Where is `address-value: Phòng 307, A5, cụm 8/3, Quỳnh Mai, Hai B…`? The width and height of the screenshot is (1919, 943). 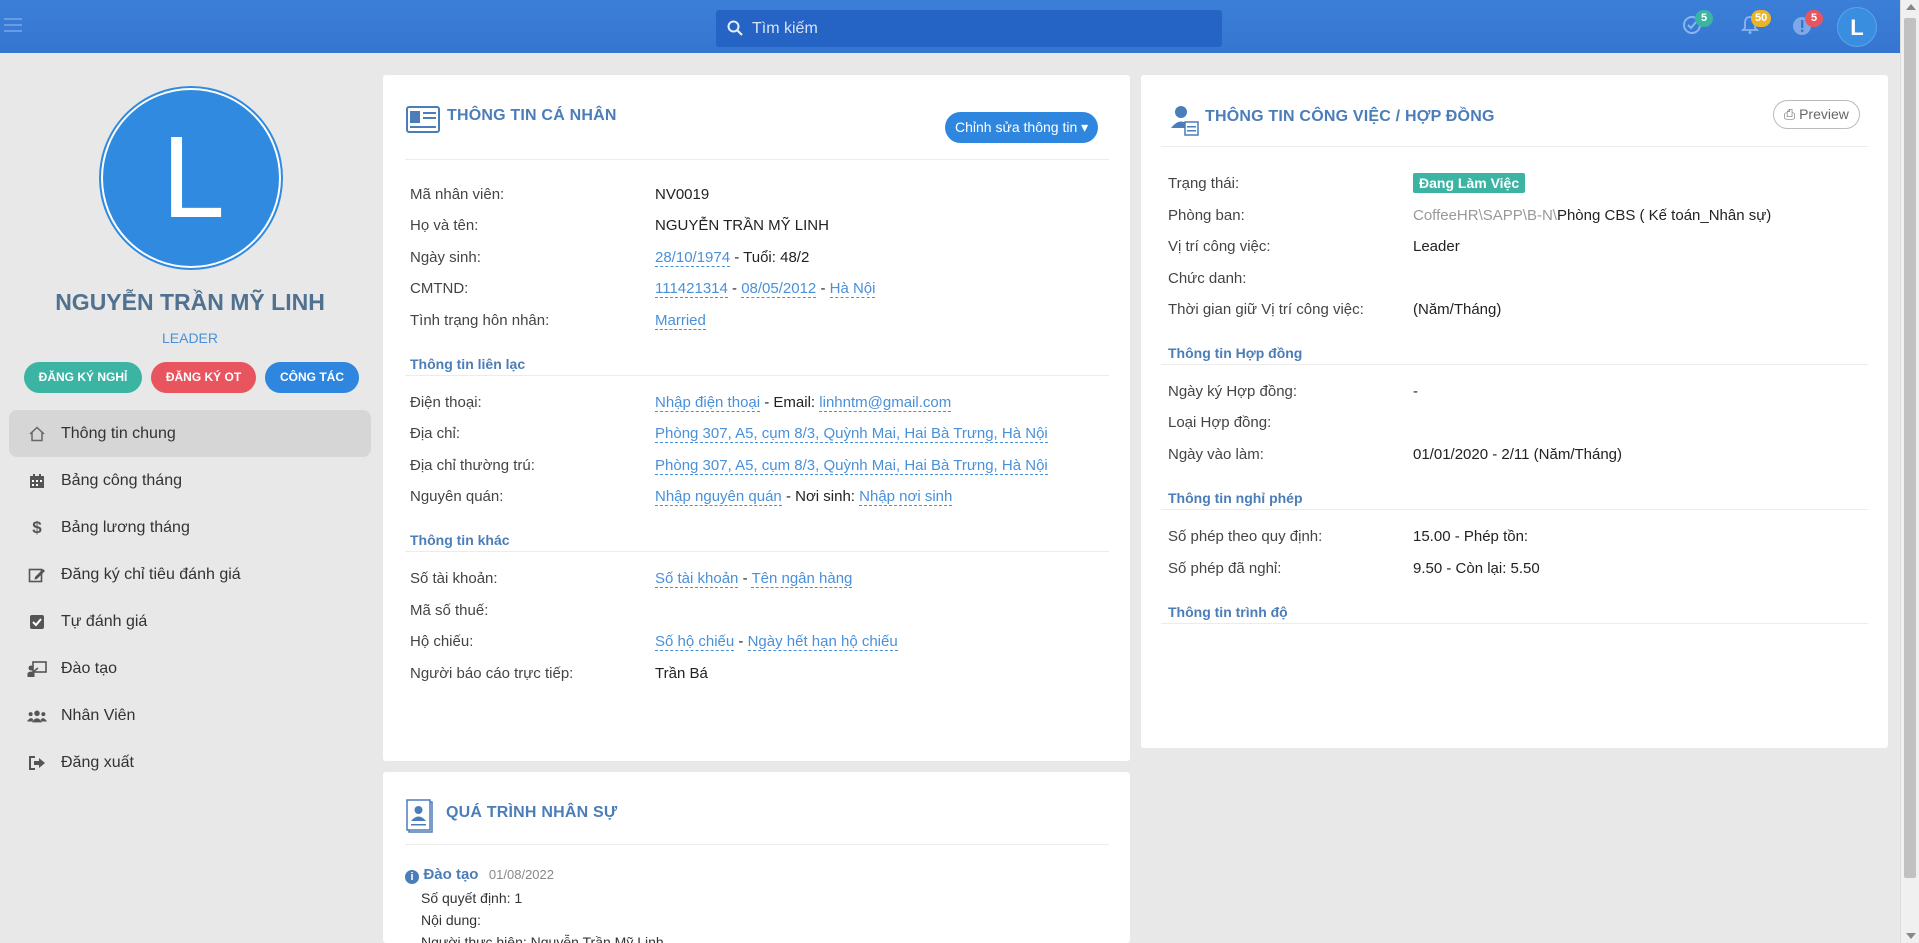
address-value: Phòng 307, A5, cụm 8/3, Quỳnh Mai, Hai B… is located at coordinates (851, 434).